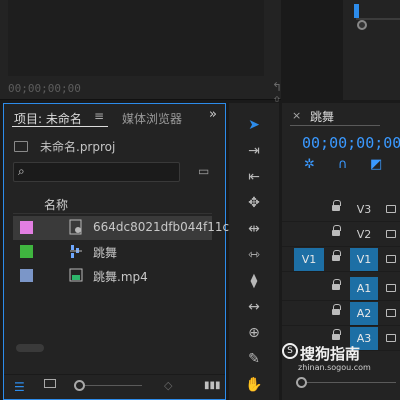 The width and height of the screenshot is (400, 400). Describe the element at coordinates (120, 277) in the screenshot. I see `item-label: 跳舞.mp4` at that location.